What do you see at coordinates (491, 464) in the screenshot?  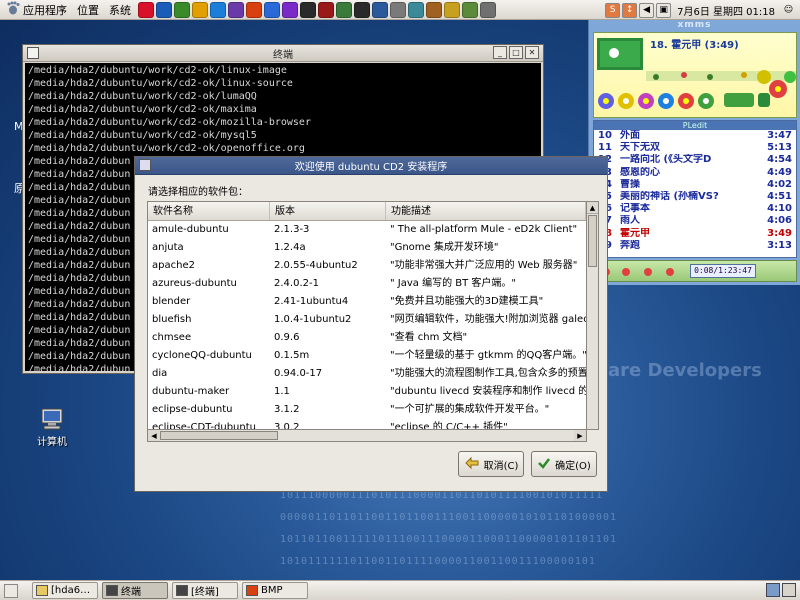 I see `cancel-button: 取消(C)` at bounding box center [491, 464].